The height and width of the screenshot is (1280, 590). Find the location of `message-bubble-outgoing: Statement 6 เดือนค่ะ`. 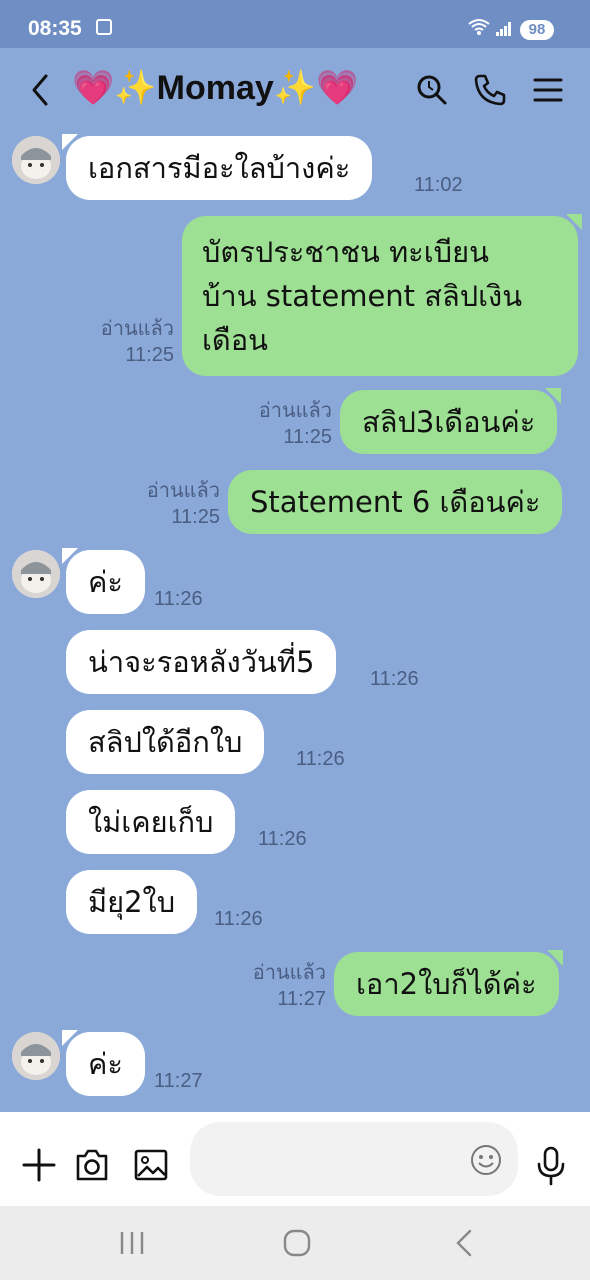

message-bubble-outgoing: Statement 6 เดือนค่ะ is located at coordinates (395, 502).